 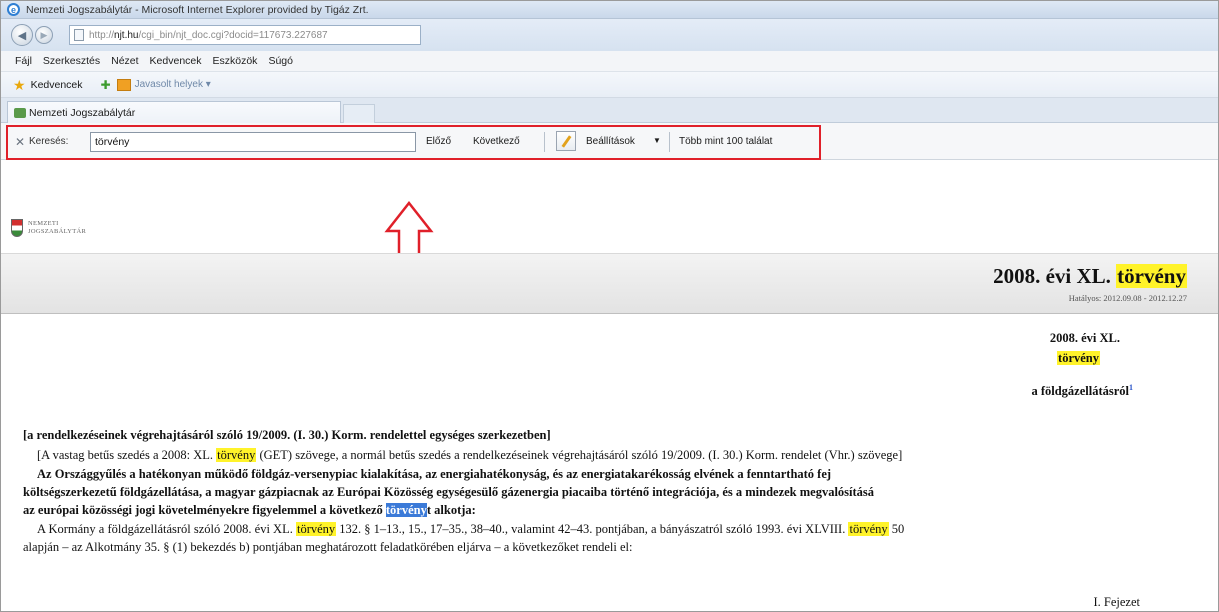 What do you see at coordinates (253, 142) in the screenshot?
I see `find-input: törvény` at bounding box center [253, 142].